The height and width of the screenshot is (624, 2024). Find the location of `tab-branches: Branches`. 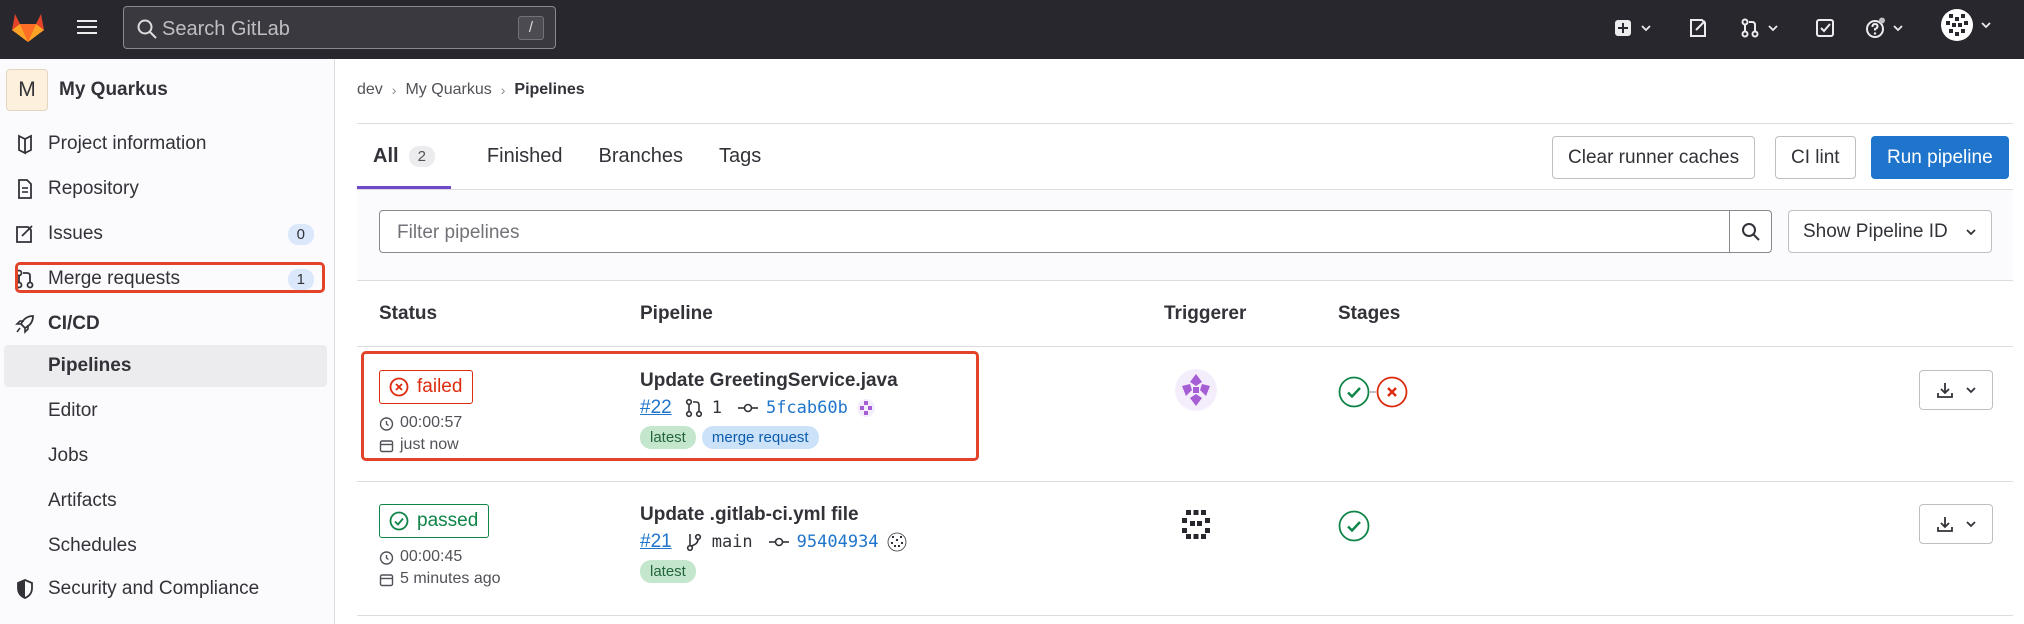

tab-branches: Branches is located at coordinates (641, 156).